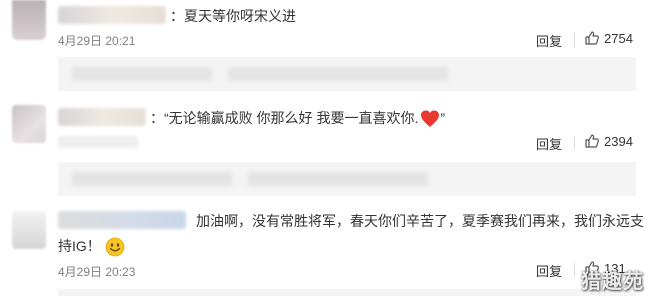 The height and width of the screenshot is (296, 650). I want to click on comment-text: ：夏天等你呀宋义进, so click(233, 16).